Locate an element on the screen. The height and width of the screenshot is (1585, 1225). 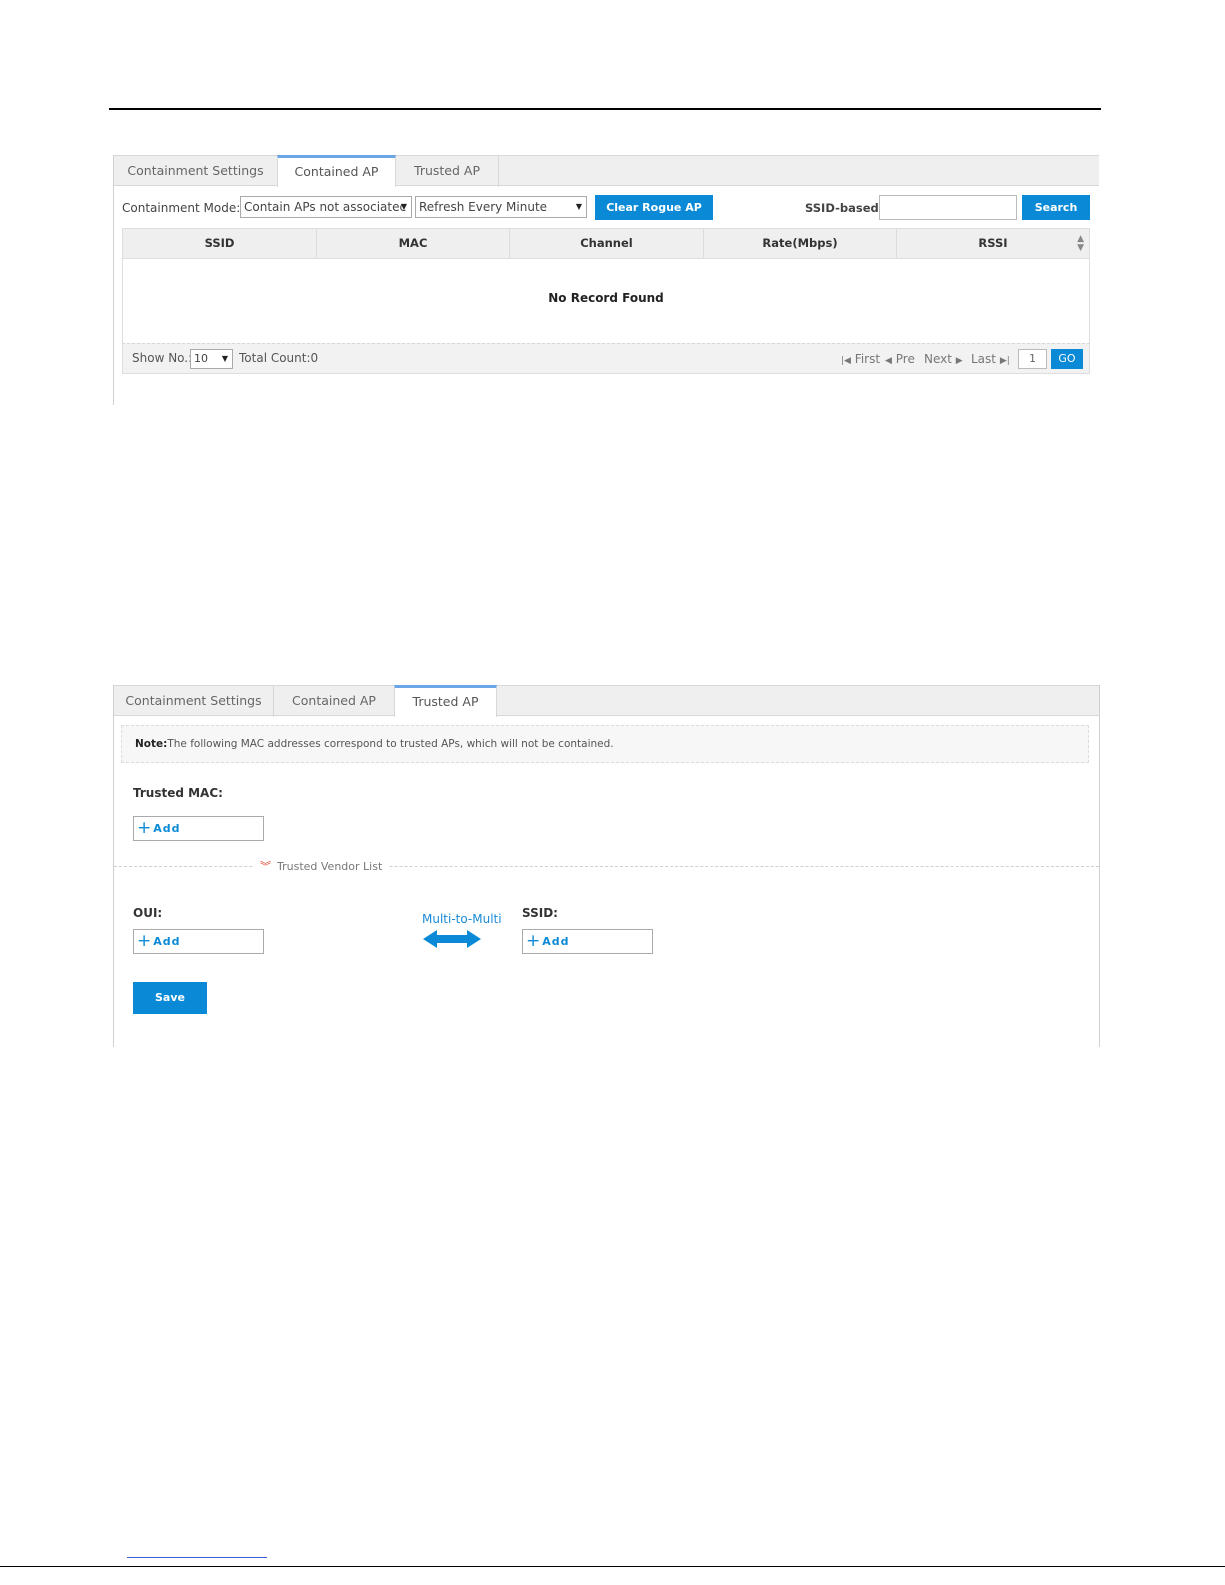
column-rssi-label: RSSI is located at coordinates (993, 243).